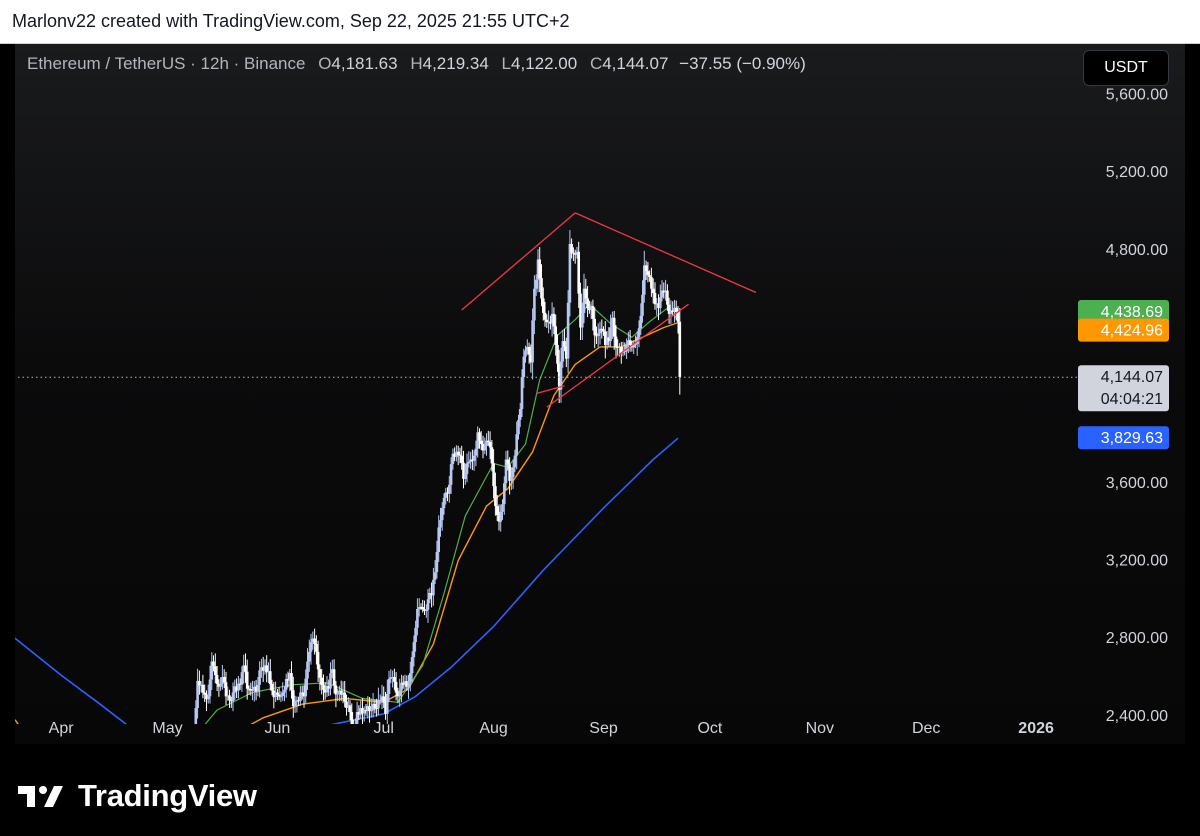 This screenshot has width=1200, height=836. I want to click on open-label: O, so click(325, 63).